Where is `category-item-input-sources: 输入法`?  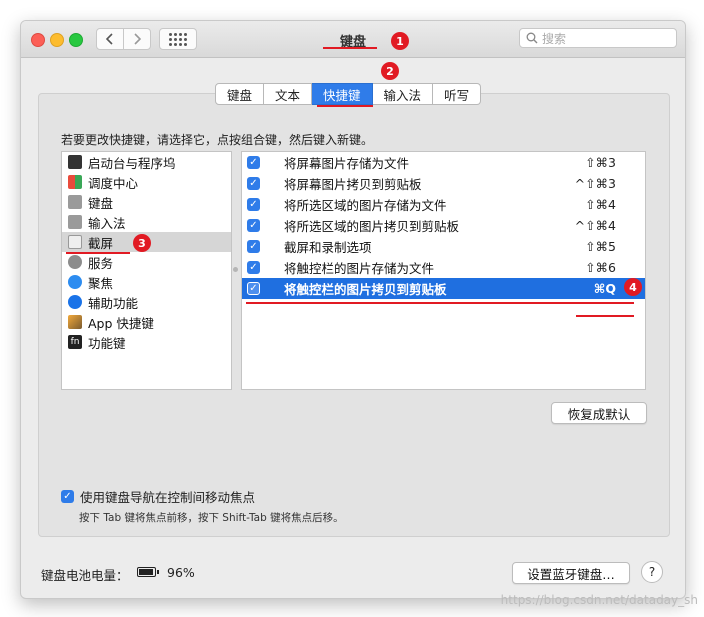 category-item-input-sources: 输入法 is located at coordinates (146, 222).